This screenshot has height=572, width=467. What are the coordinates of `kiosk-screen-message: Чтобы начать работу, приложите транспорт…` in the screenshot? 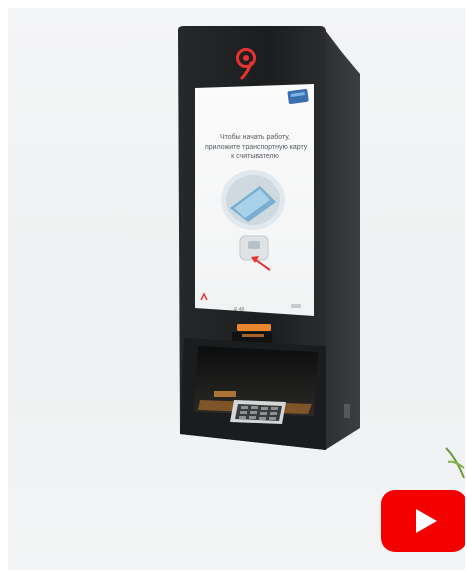 It's located at (256, 147).